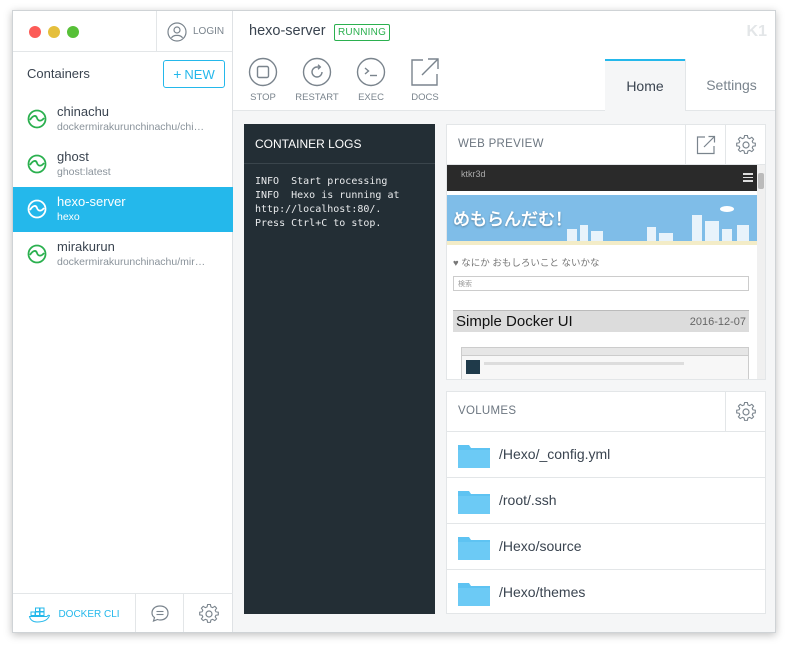  I want to click on tab-bar: Home Settings, so click(690, 85).